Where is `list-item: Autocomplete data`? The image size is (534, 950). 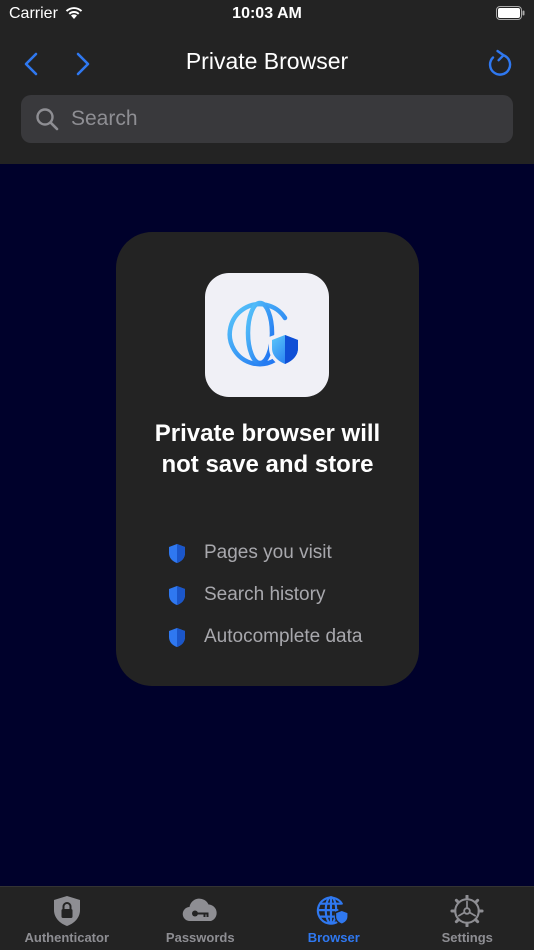
list-item: Autocomplete data is located at coordinates (265, 637).